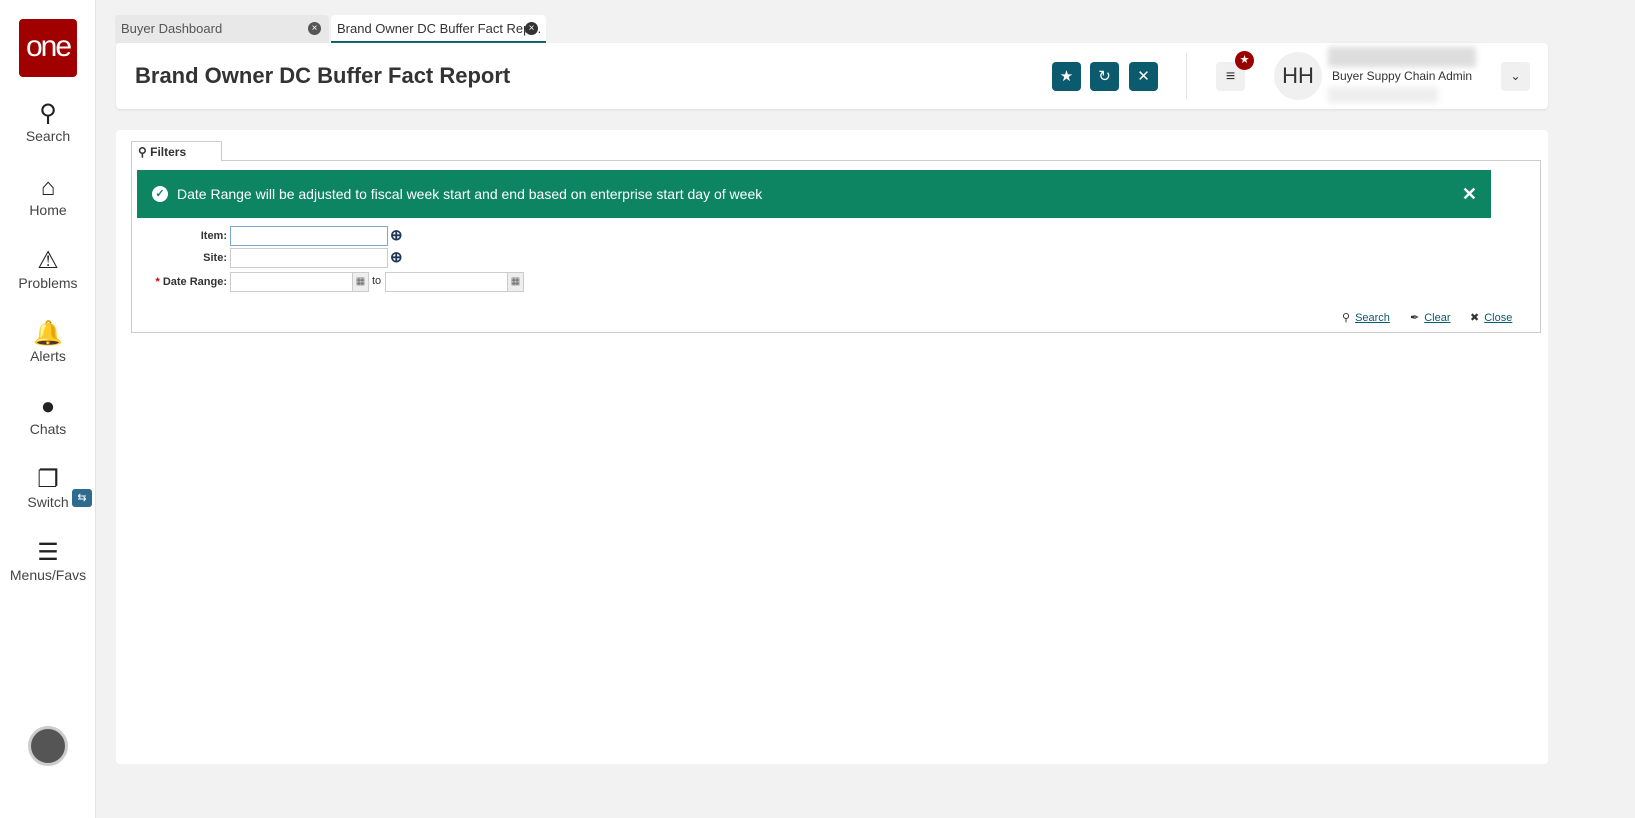 The image size is (1635, 818). I want to click on app-logo: one, so click(48, 48).